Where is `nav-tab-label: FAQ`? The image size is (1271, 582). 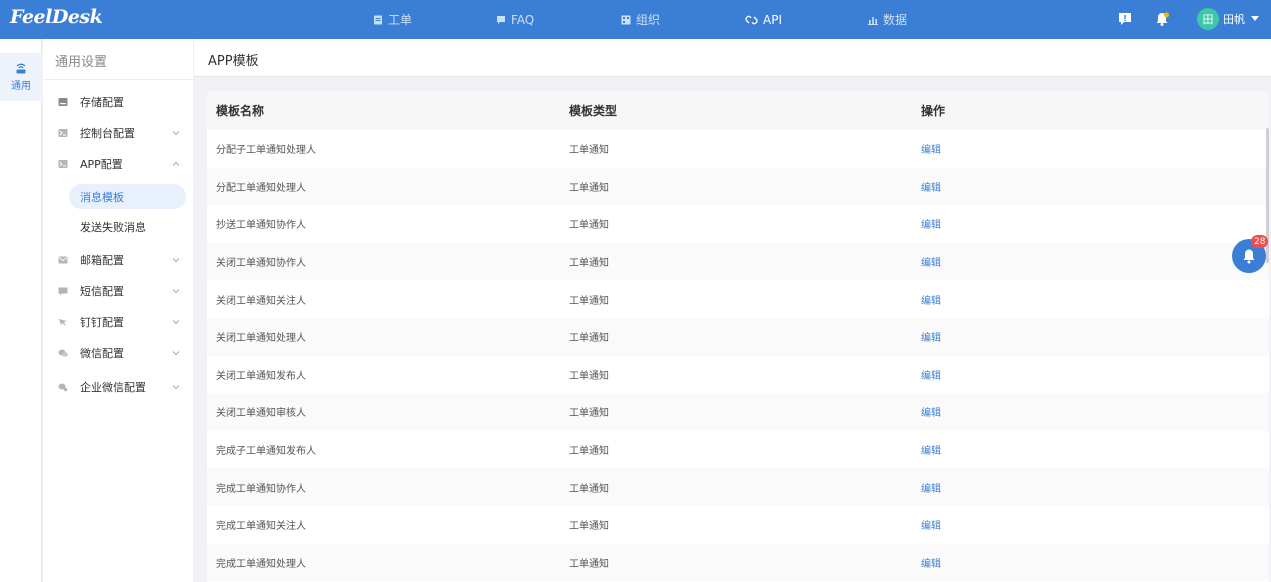
nav-tab-label: FAQ is located at coordinates (523, 19).